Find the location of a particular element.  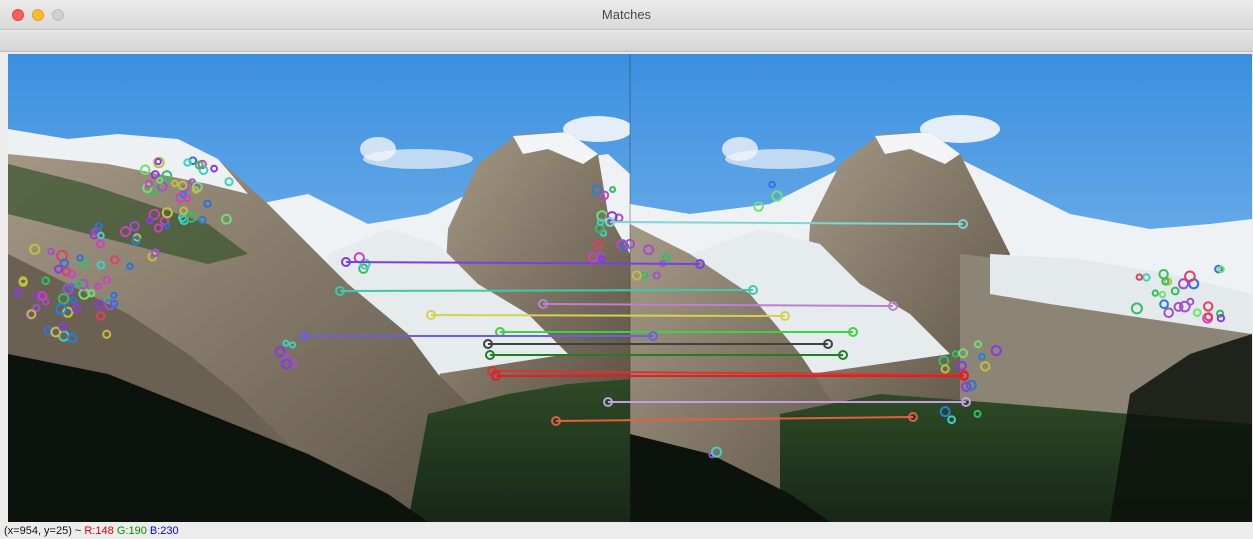

red-value: R:148 is located at coordinates (99, 531).